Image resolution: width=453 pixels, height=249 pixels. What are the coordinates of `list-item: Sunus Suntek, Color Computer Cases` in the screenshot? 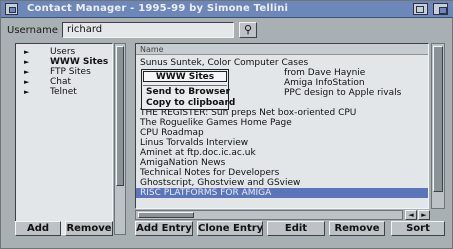 It's located at (282, 63).